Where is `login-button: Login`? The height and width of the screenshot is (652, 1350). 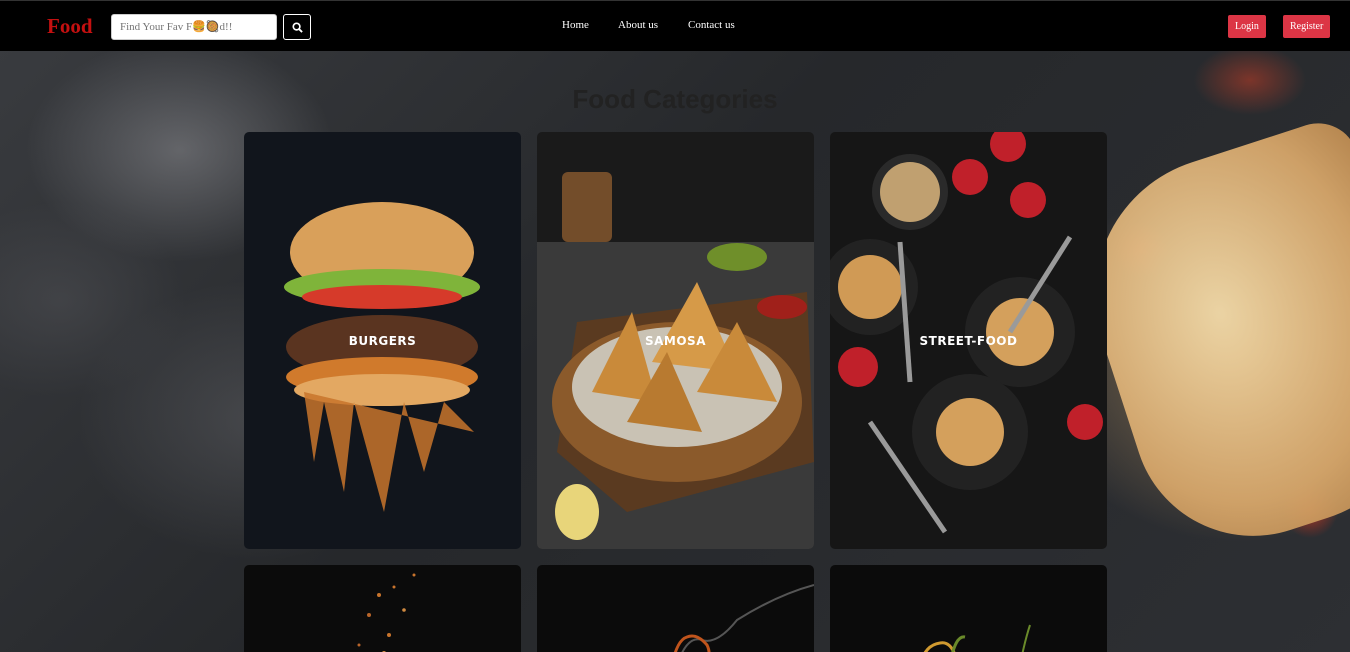
login-button: Login is located at coordinates (1247, 26).